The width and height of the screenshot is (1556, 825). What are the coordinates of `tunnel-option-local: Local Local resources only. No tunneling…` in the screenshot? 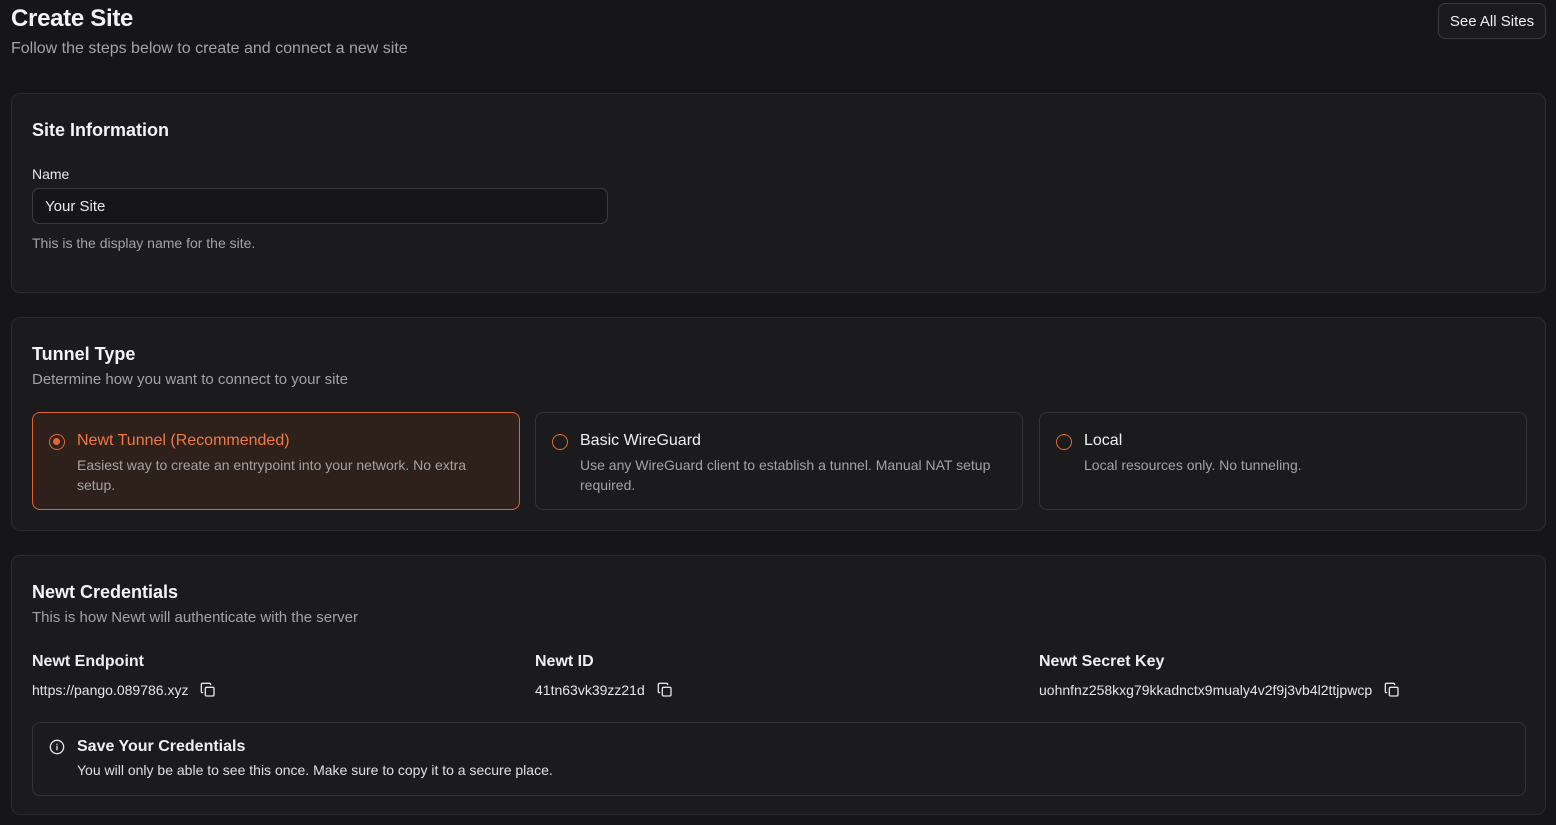 It's located at (1283, 461).